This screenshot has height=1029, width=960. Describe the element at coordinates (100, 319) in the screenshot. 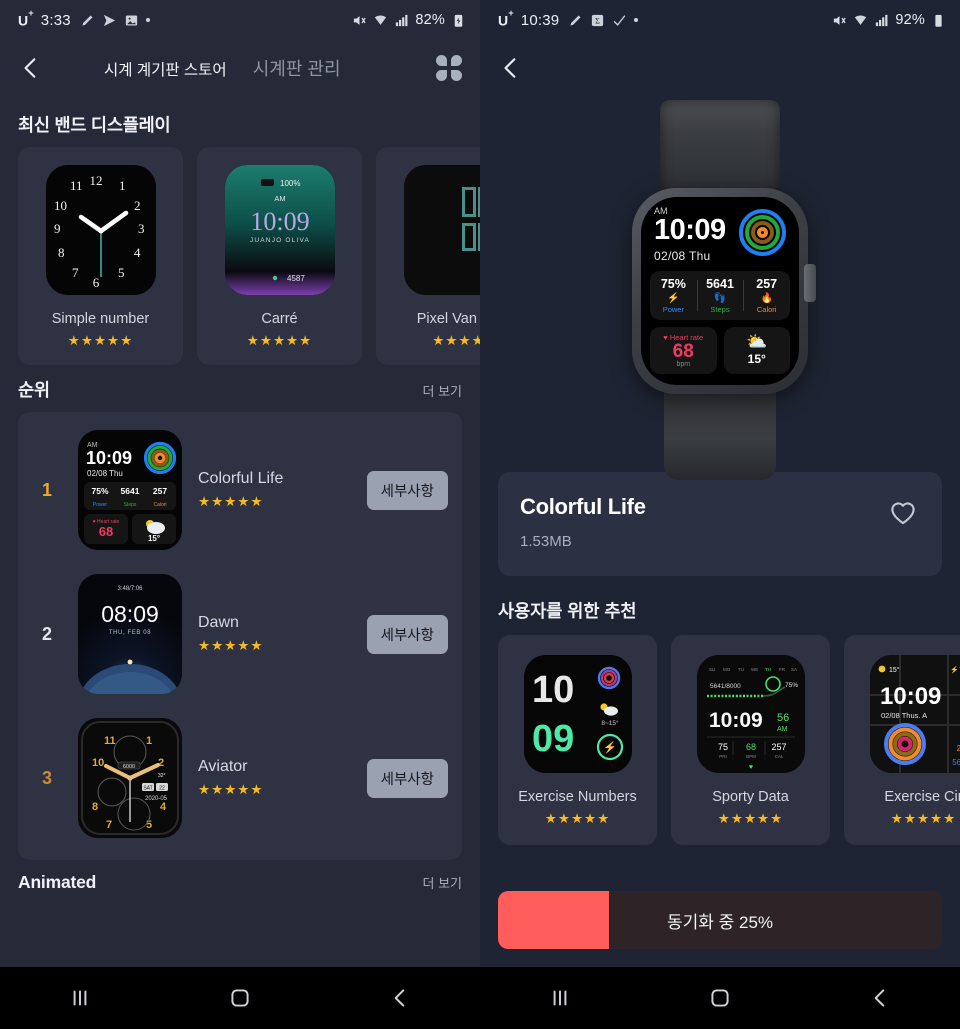

I see `face-name: Simple number` at that location.